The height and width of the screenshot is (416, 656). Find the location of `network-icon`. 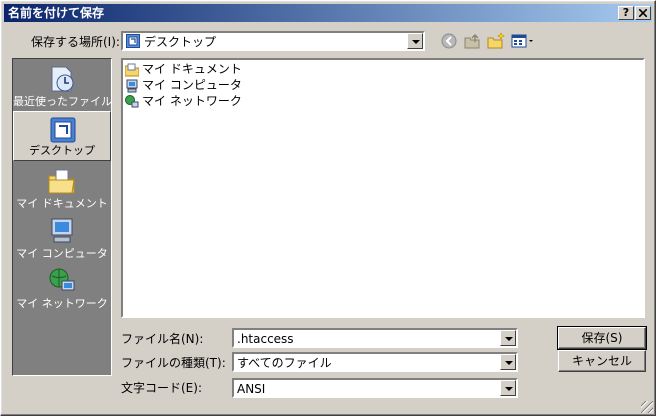

network-icon is located at coordinates (132, 100).